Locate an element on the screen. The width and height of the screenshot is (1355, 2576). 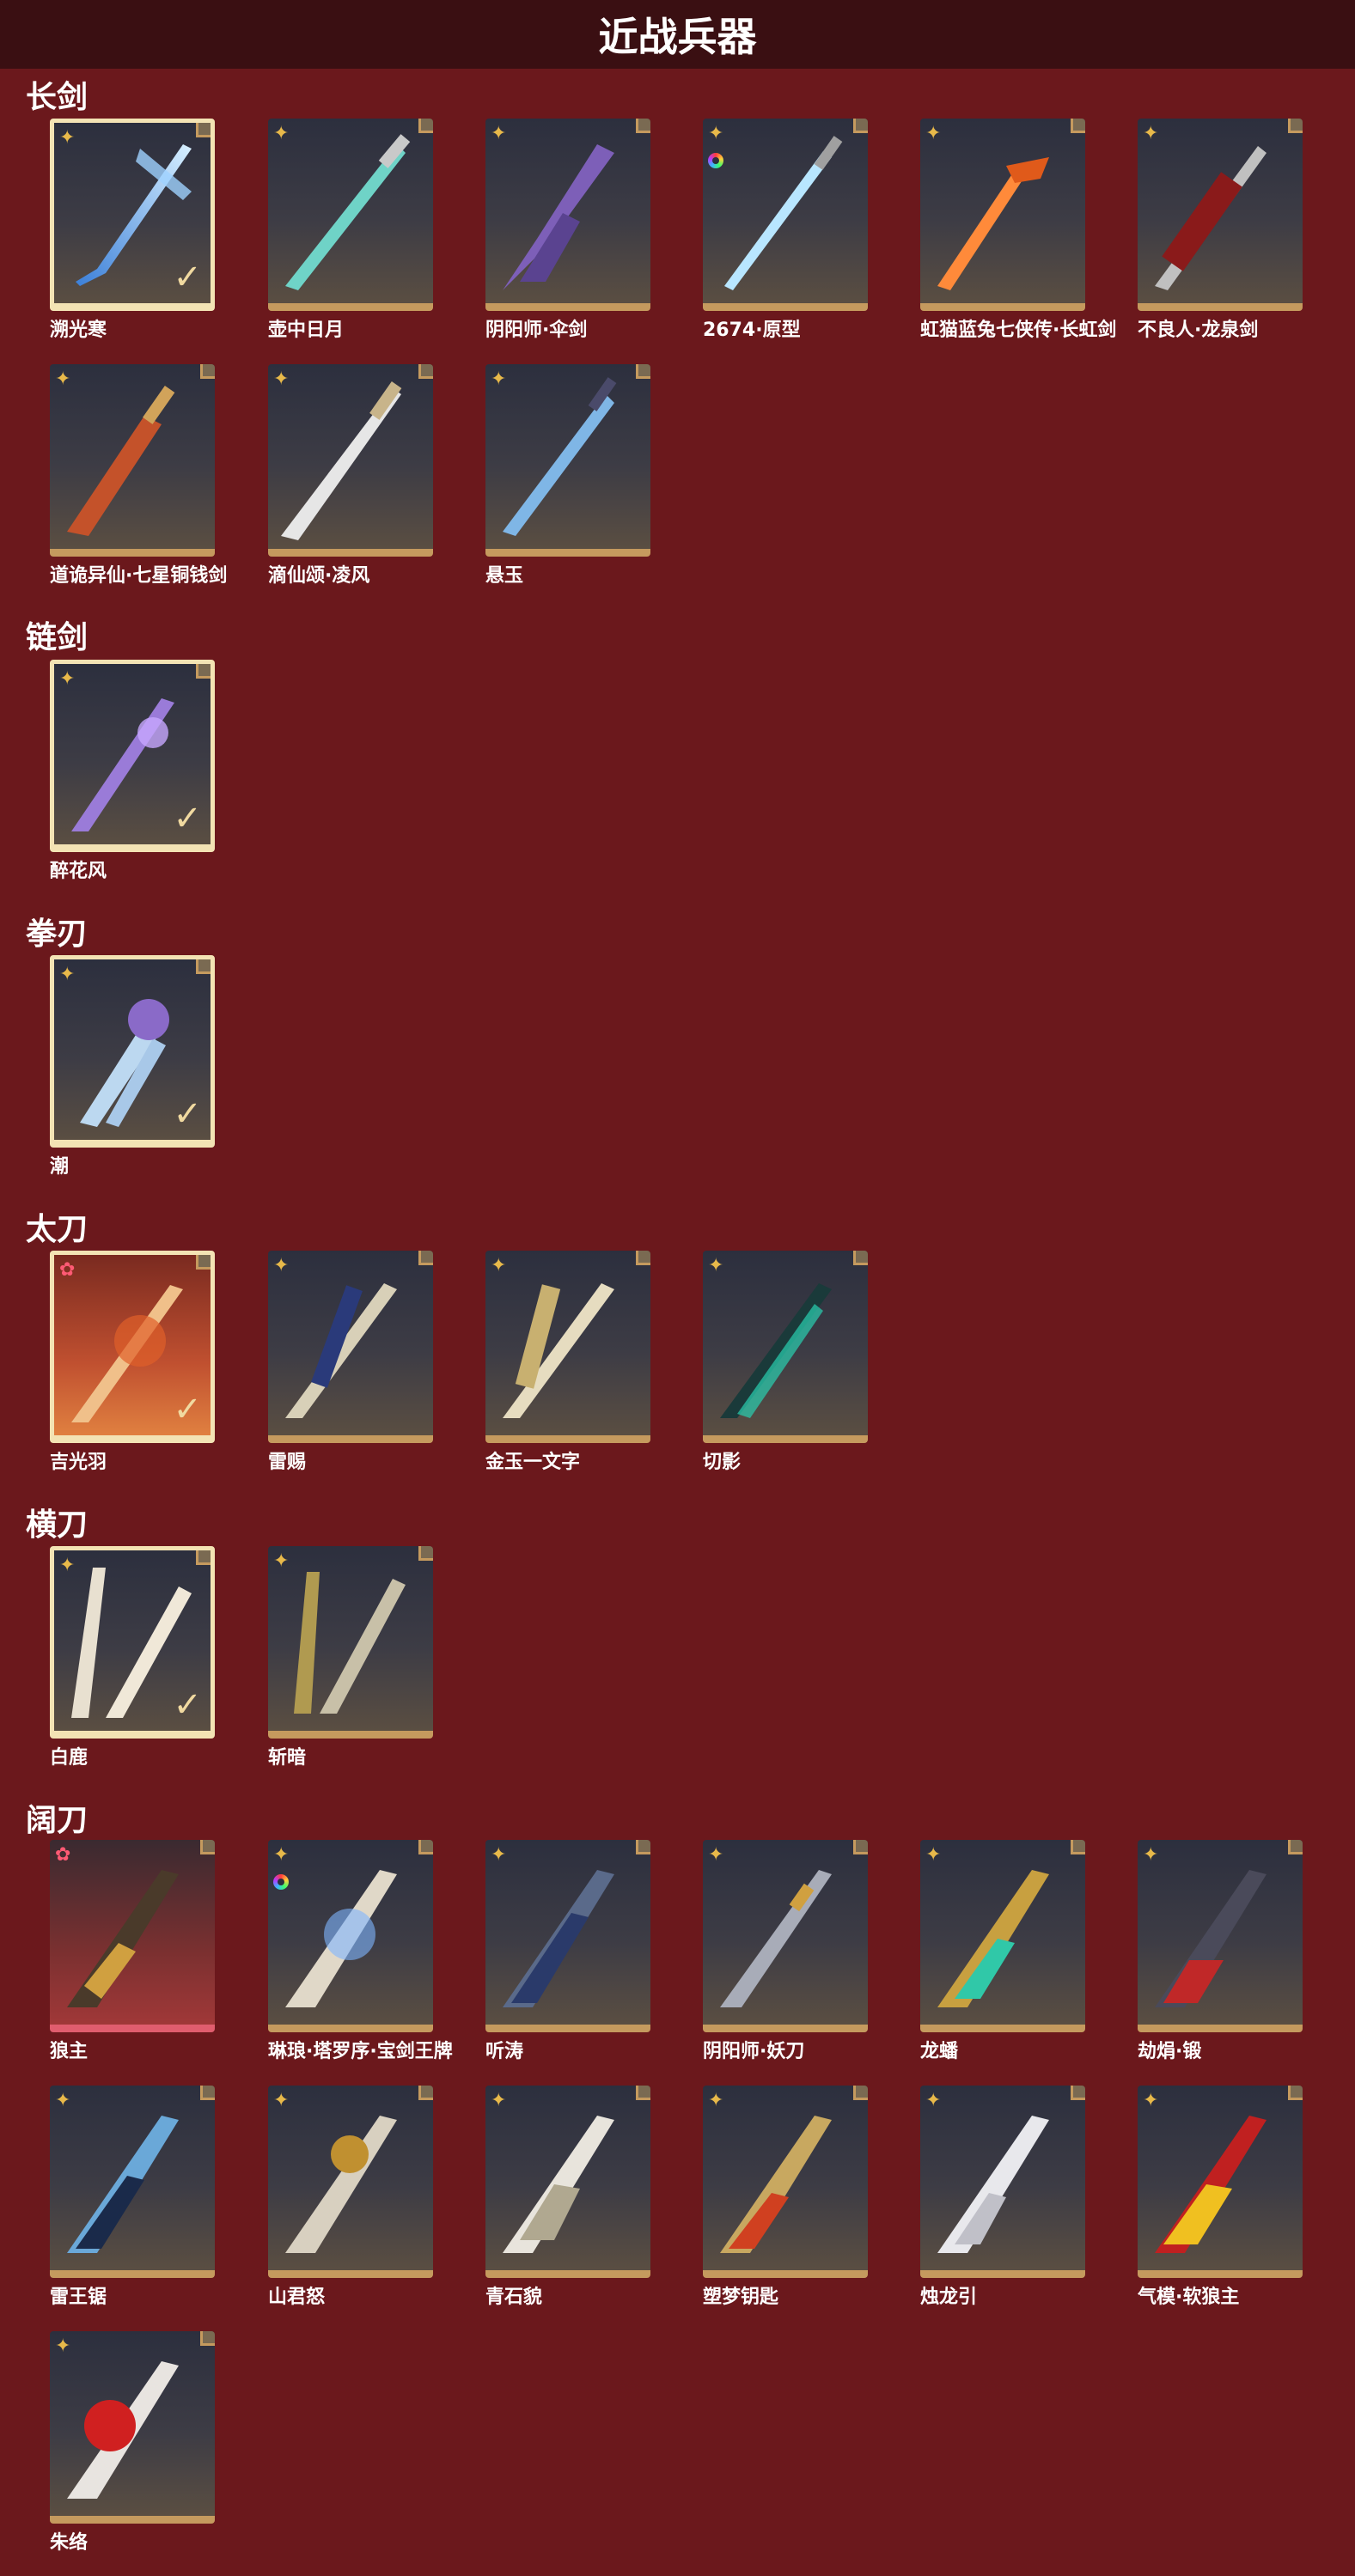
weapon-card: ✦ ✓ 白鹿 is located at coordinates (132, 1657).